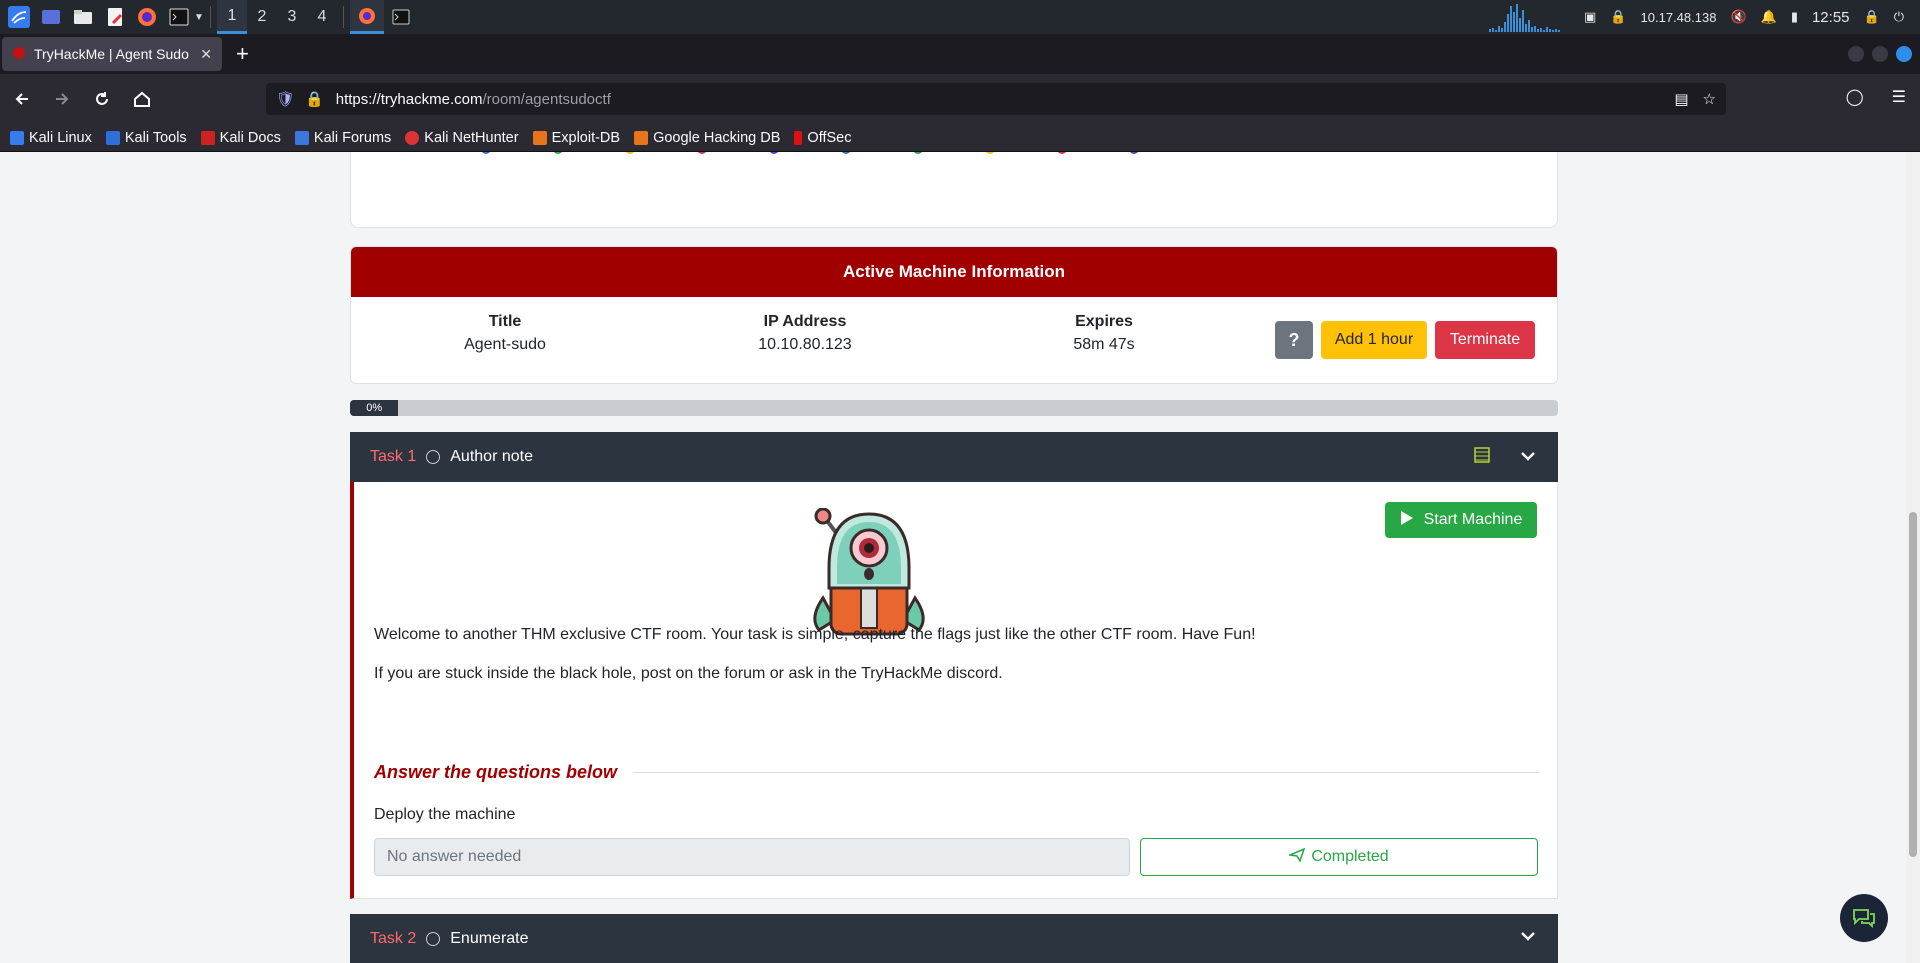  What do you see at coordinates (401, 17) in the screenshot?
I see `window-button-terminal` at bounding box center [401, 17].